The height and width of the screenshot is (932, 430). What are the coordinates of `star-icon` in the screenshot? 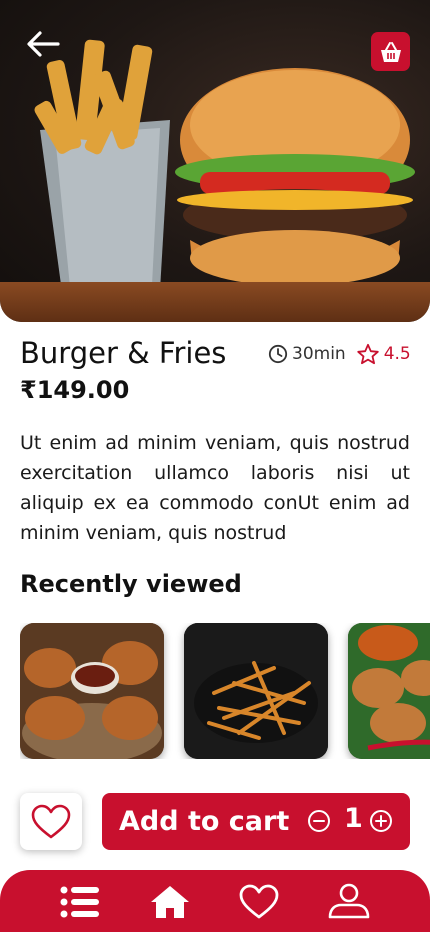 It's located at (368, 354).